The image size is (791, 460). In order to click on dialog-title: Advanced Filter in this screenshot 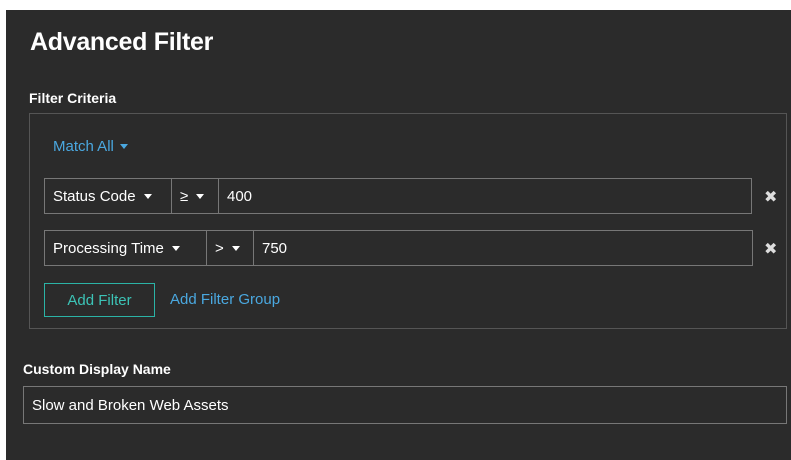, I will do `click(122, 42)`.